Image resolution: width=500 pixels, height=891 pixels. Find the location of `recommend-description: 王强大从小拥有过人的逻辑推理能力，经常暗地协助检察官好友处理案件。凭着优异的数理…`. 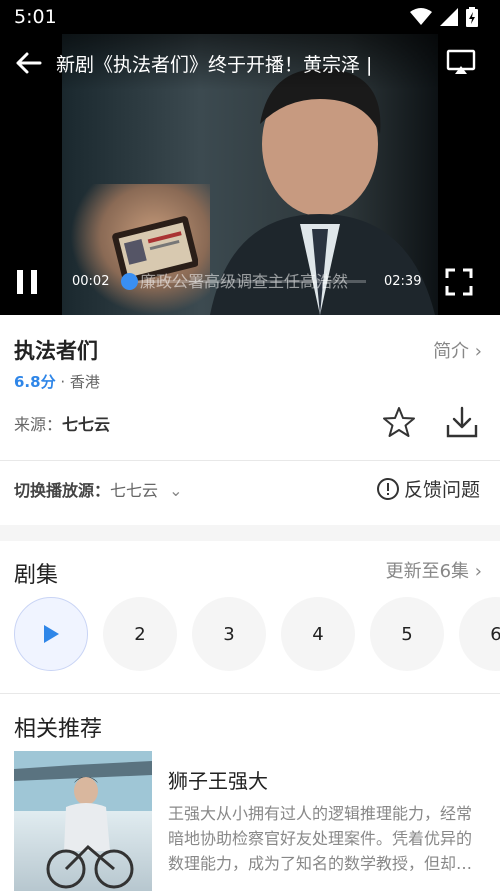

recommend-description: 王强大从小拥有过人的逻辑推理能力，经常暗地协助检察官好友处理案件。凭着优异的数理… is located at coordinates (320, 838).